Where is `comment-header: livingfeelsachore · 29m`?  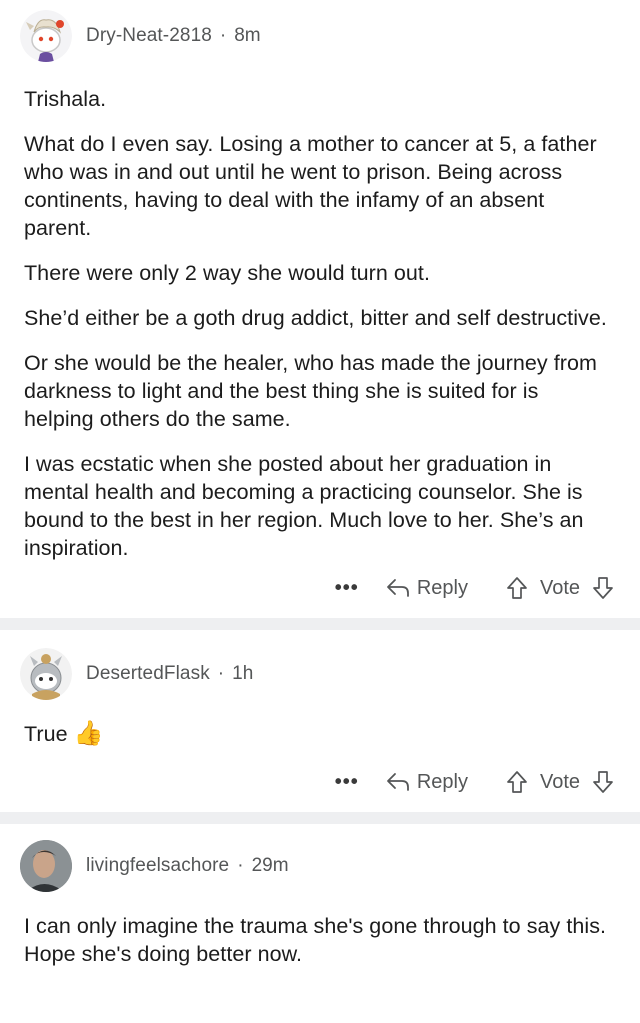
comment-header: livingfeelsachore · 29m is located at coordinates (320, 866).